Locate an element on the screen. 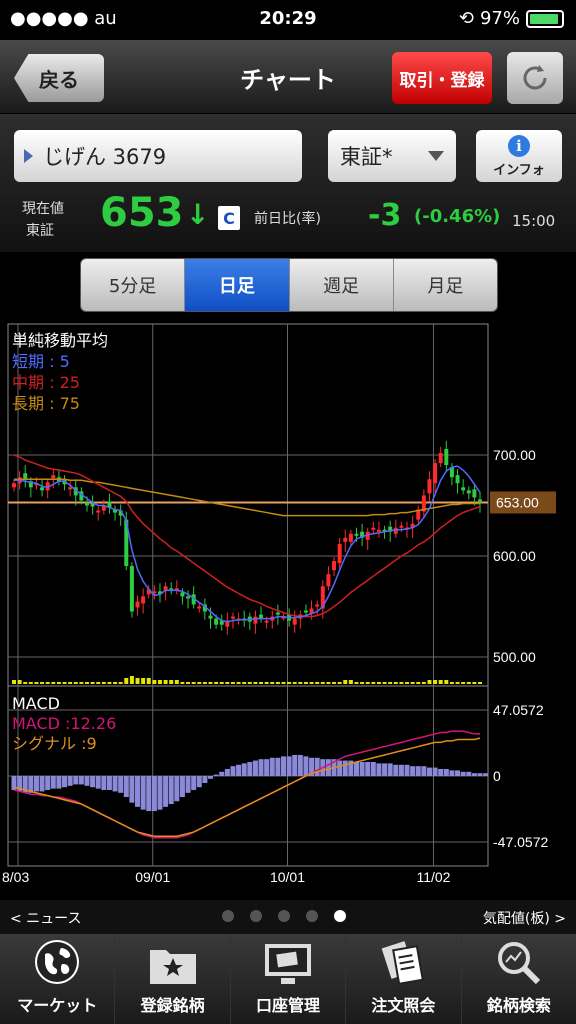  price-change: -3 is located at coordinates (385, 215).